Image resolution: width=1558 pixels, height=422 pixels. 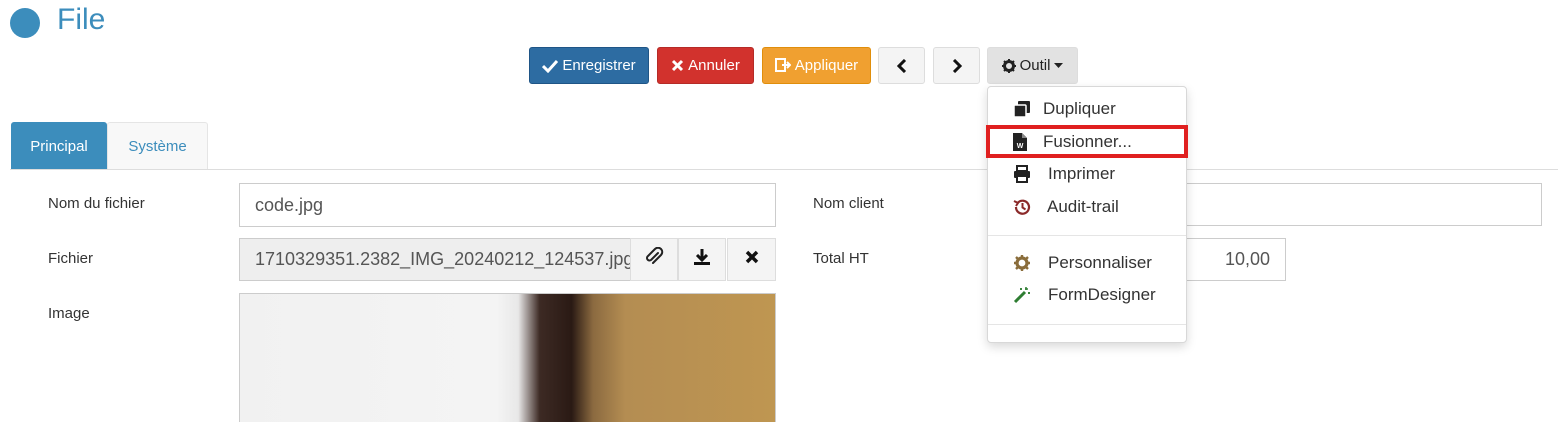 I want to click on apply-button: Appliquer, so click(x=816, y=65).